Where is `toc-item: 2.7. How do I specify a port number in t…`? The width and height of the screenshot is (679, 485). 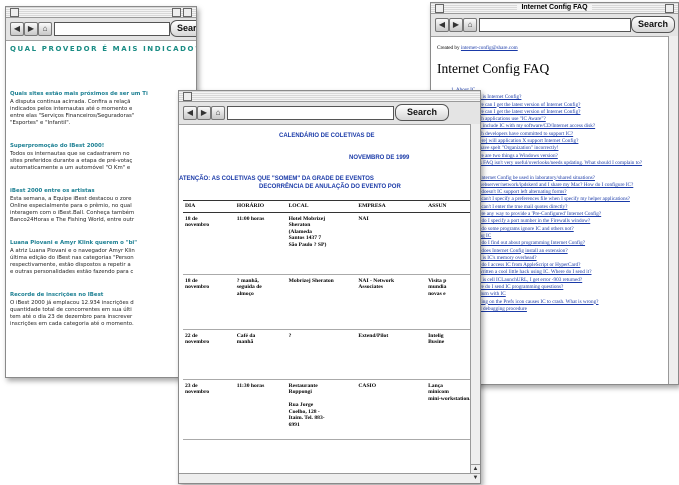 toc-item: 2.7. How do I specify a port number in t… is located at coordinates (566, 221).